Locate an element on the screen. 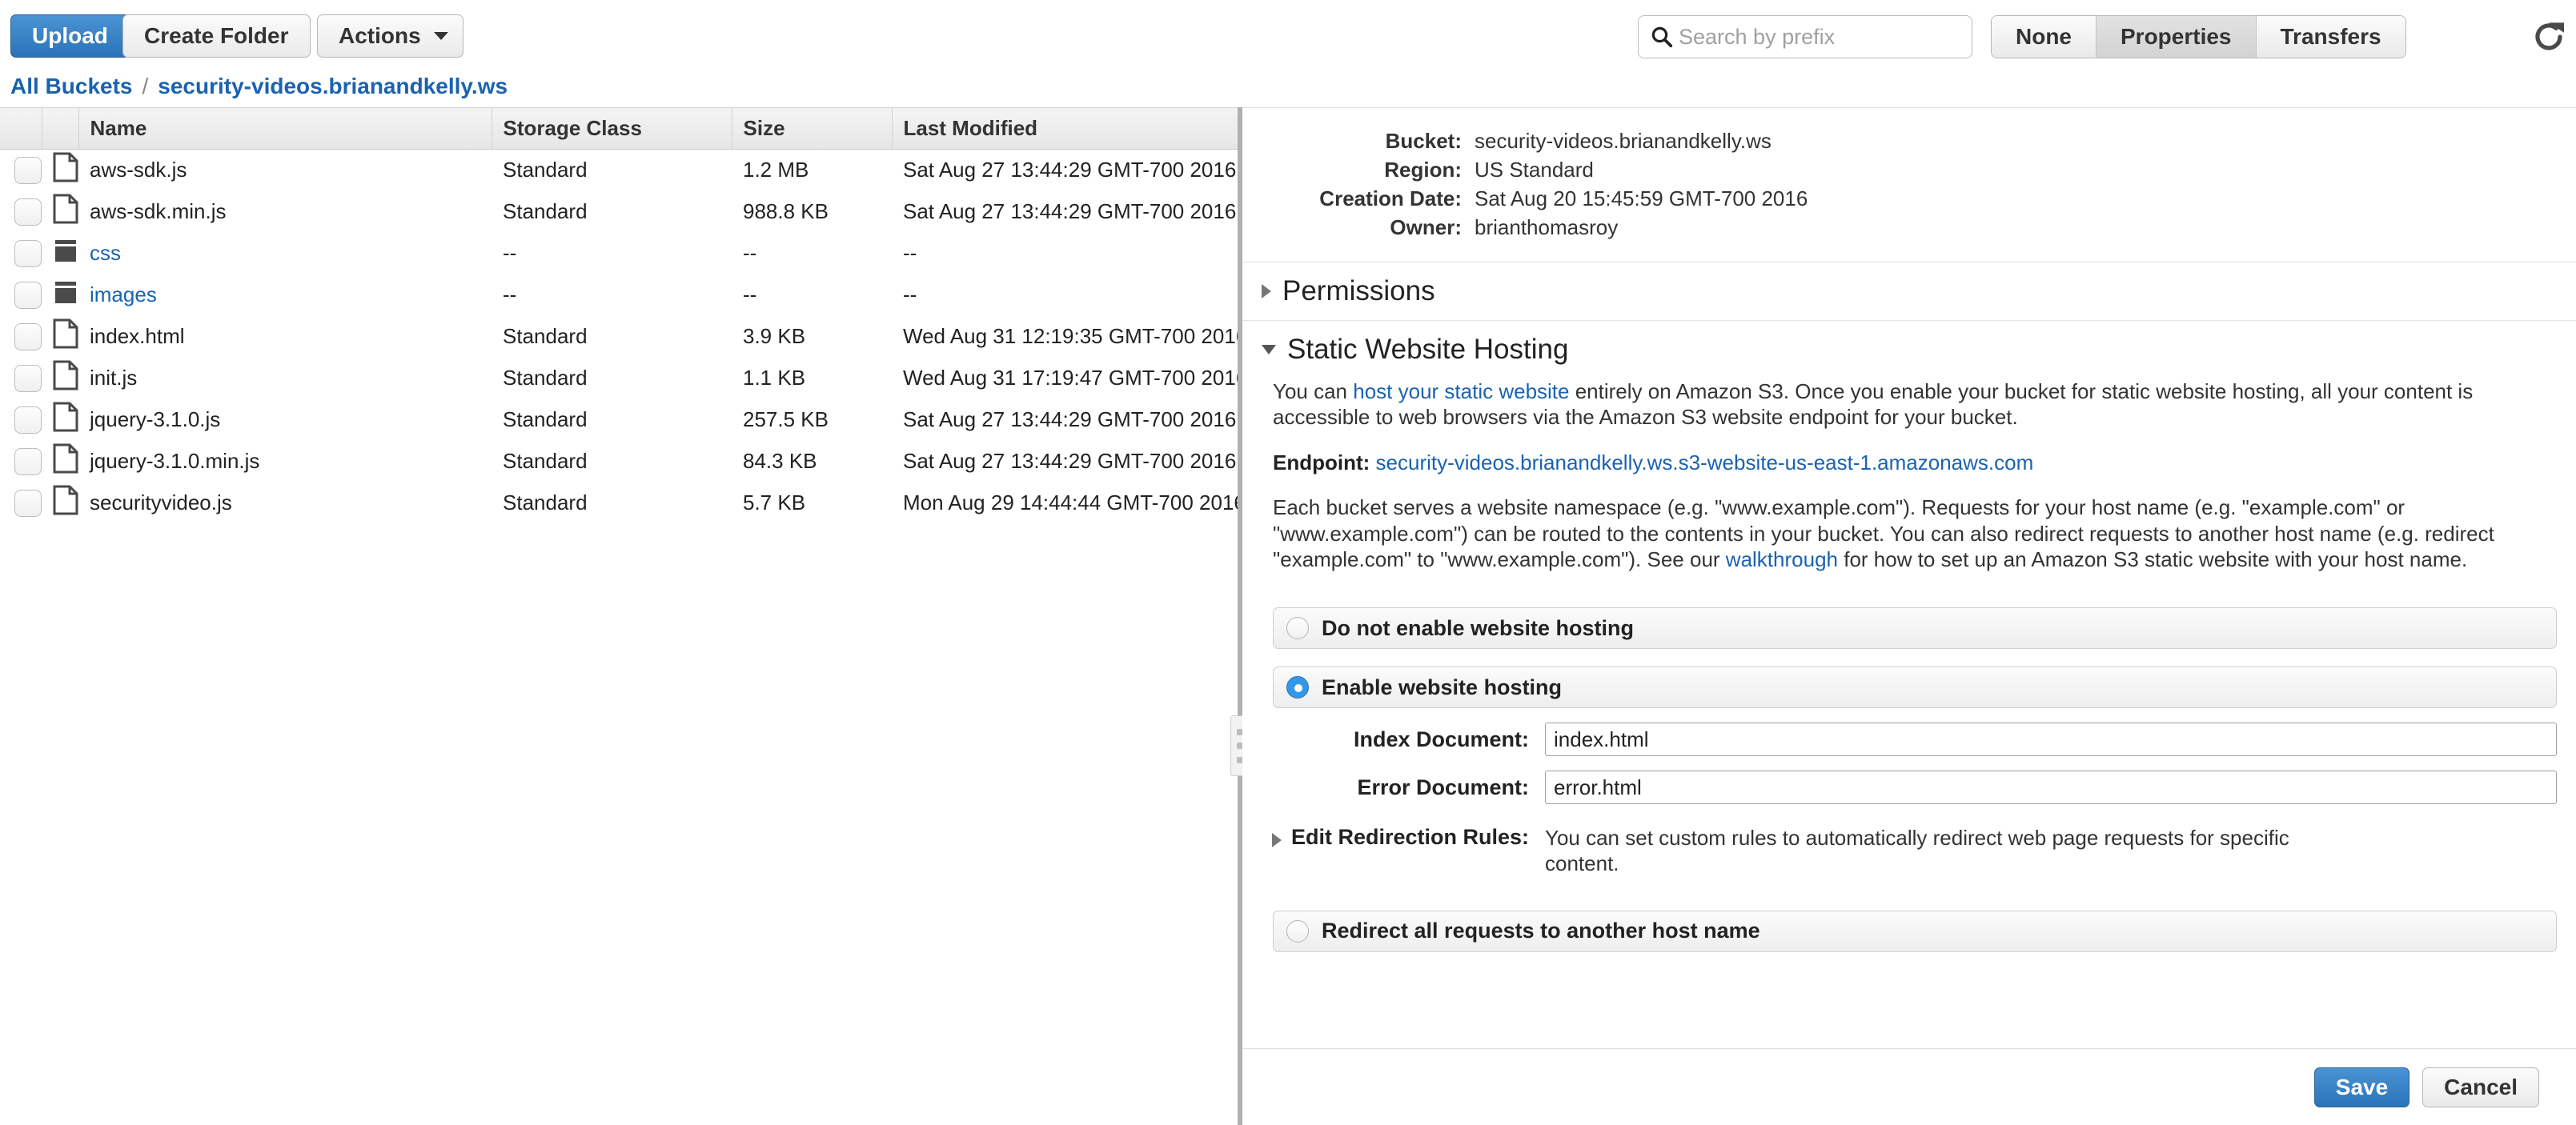 The width and height of the screenshot is (2576, 1125). radio-do-not-enable-hosting is located at coordinates (1297, 628).